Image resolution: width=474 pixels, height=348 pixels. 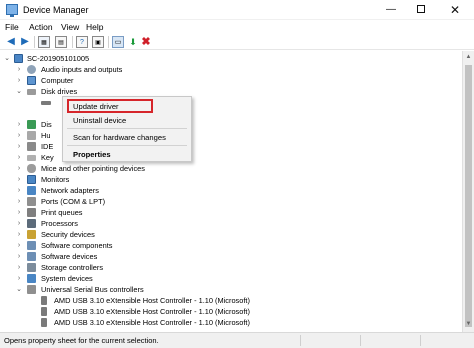 What do you see at coordinates (31, 267) in the screenshot?
I see `storage-icon` at bounding box center [31, 267].